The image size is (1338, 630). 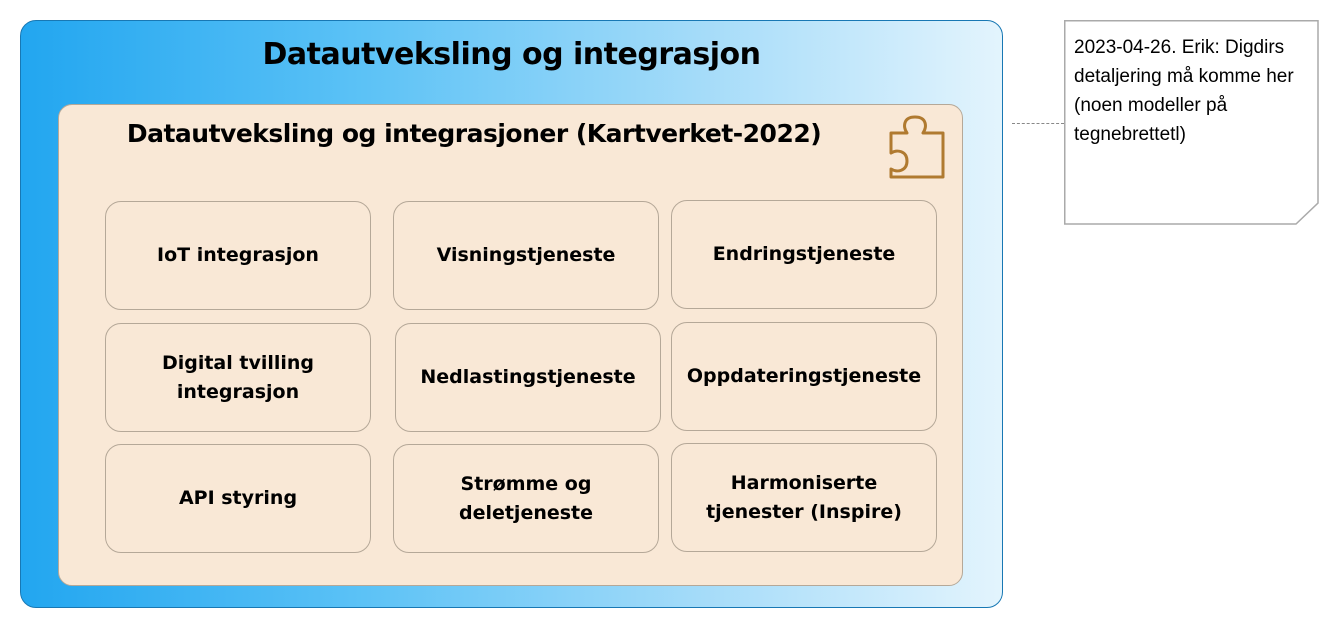 I want to click on note-connector, so click(x=1038, y=123).